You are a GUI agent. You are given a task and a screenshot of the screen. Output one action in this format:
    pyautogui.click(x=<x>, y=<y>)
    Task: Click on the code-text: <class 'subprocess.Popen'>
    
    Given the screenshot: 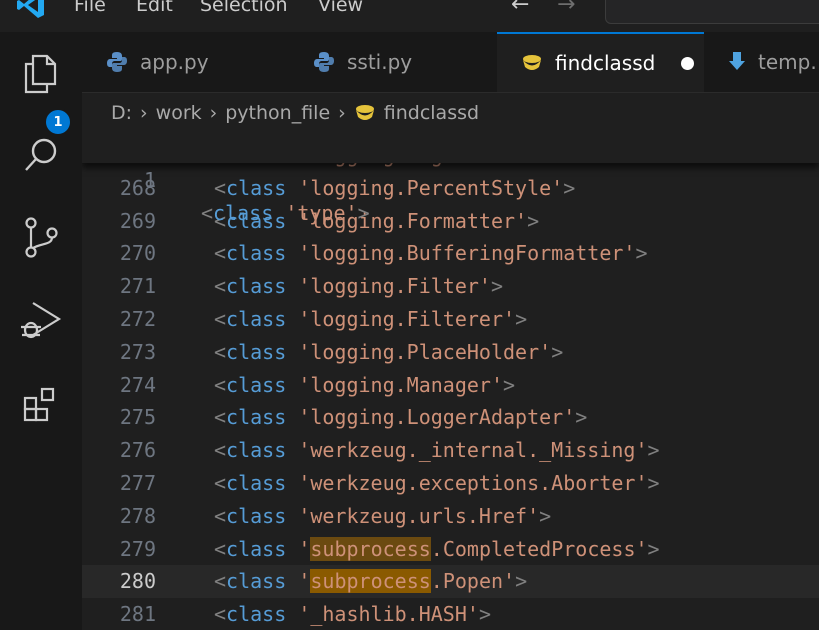 What is the action you would take?
    pyautogui.click(x=371, y=581)
    